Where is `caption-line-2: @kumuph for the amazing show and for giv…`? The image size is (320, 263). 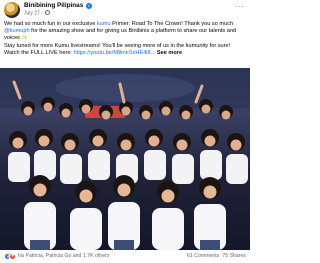
caption-line-2: @kumuph for the amazing show and for giv… is located at coordinates (120, 31).